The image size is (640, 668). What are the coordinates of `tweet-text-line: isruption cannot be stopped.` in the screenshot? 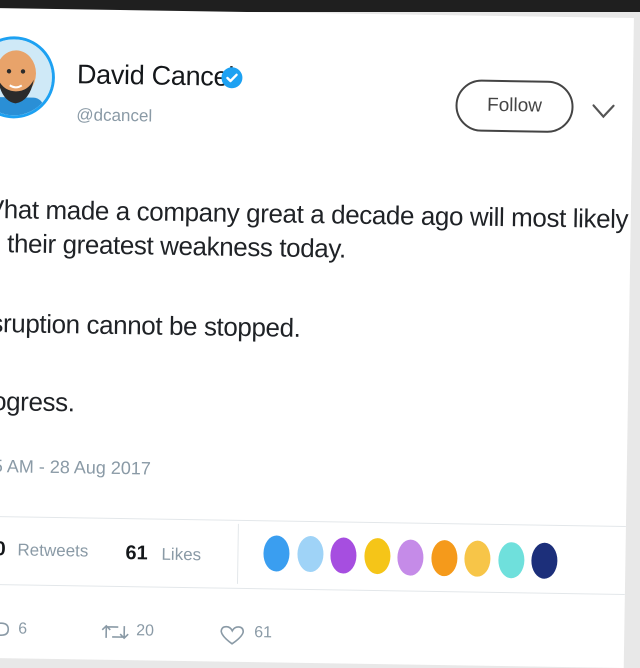 It's located at (150, 325).